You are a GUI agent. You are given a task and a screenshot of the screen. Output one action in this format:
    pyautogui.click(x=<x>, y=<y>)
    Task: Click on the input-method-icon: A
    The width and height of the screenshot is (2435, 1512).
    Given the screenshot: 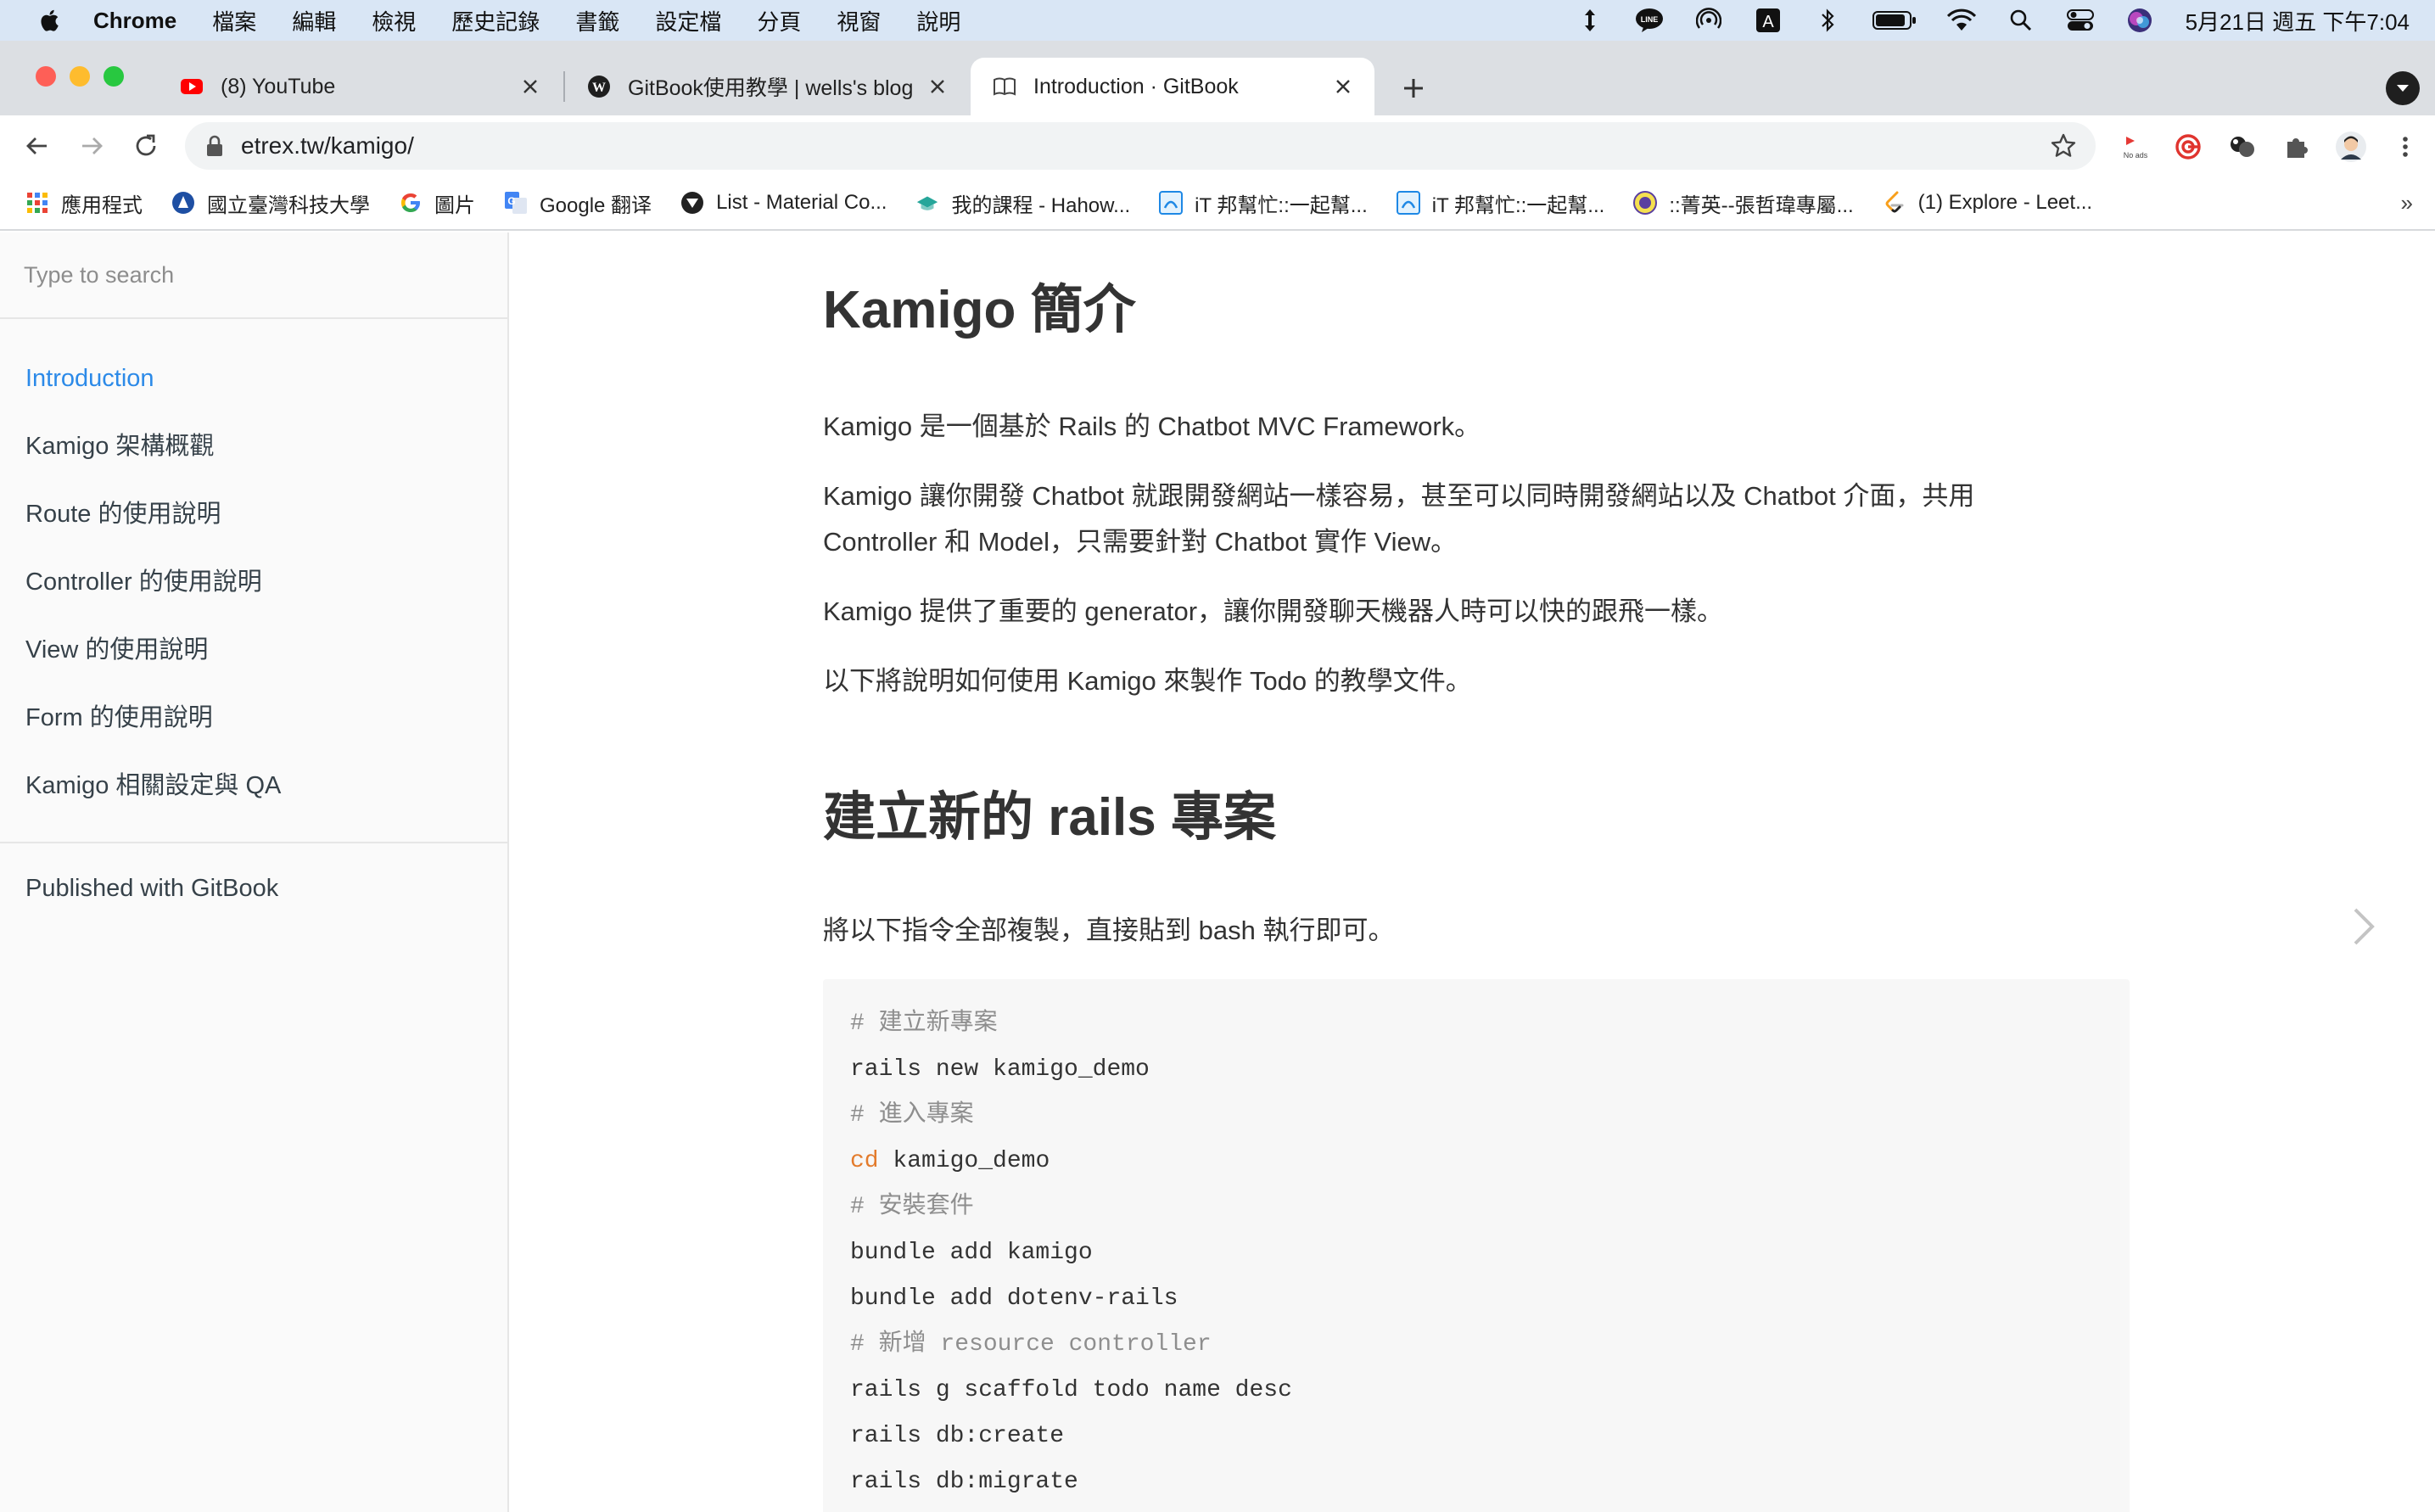 What is the action you would take?
    pyautogui.click(x=1768, y=20)
    